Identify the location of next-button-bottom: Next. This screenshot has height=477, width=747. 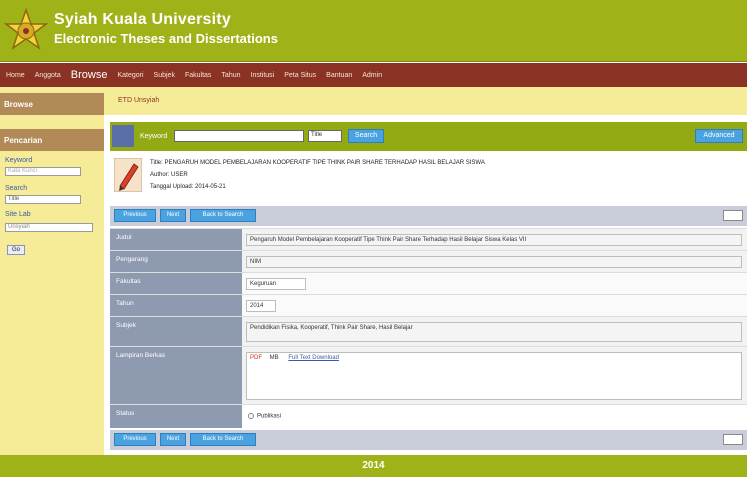
(173, 439).